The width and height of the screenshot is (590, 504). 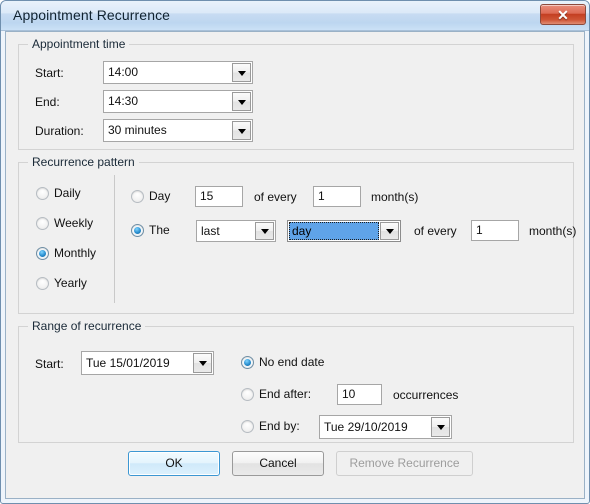 I want to click on the-of-every-label: of every, so click(x=435, y=231).